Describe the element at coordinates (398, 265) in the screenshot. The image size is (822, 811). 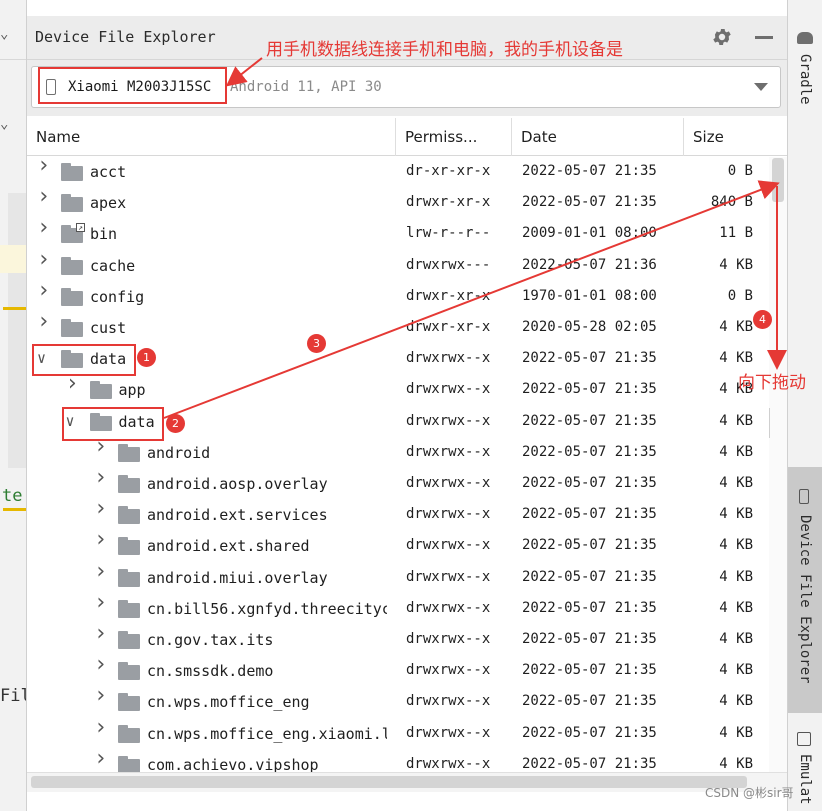
I see `tree-row: › cache drwxrwx--- 2022-05-07 21:36 4 KB` at that location.